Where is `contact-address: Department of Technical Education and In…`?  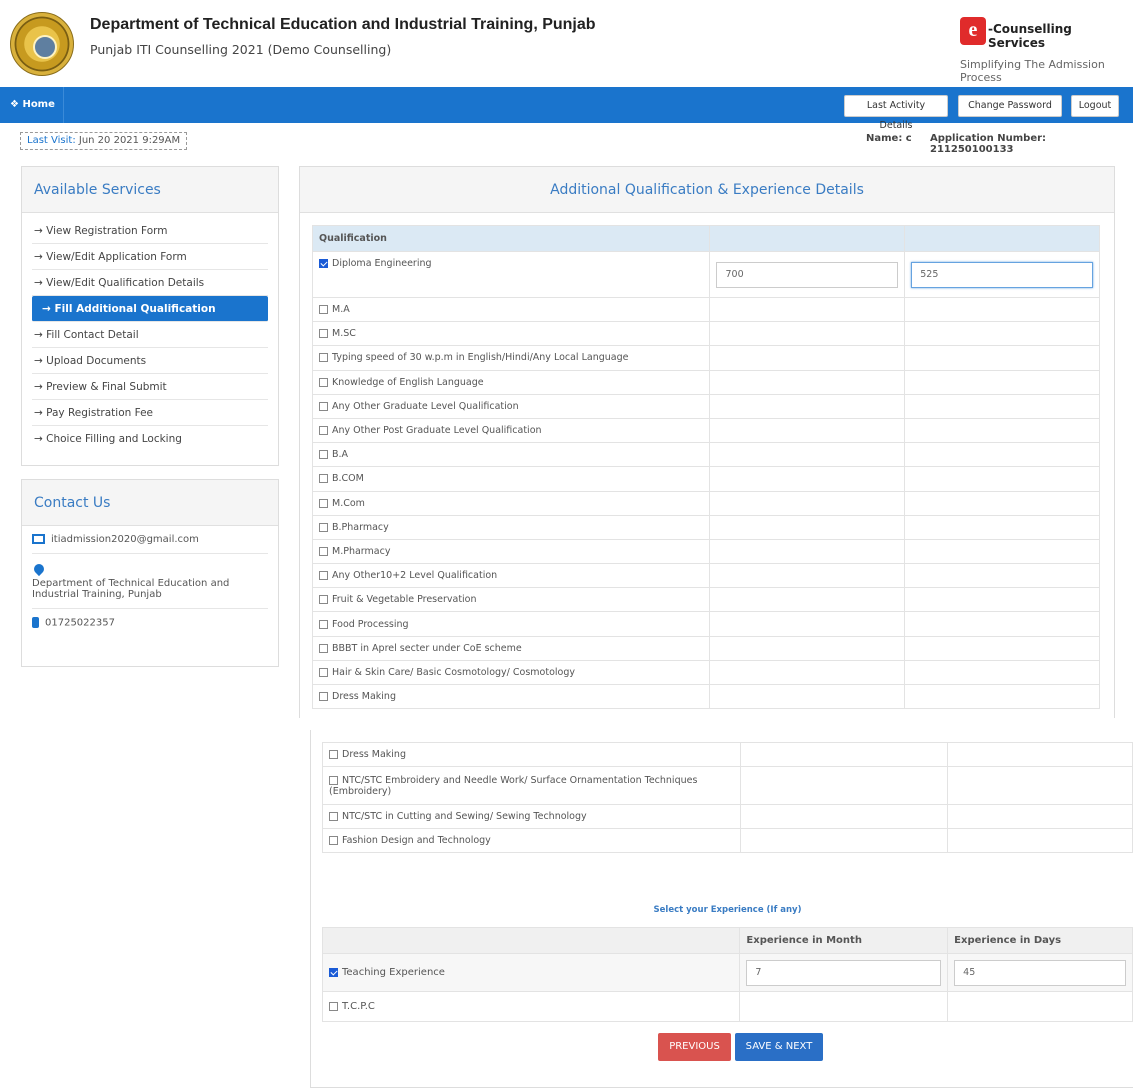 contact-address: Department of Technical Education and In… is located at coordinates (131, 589).